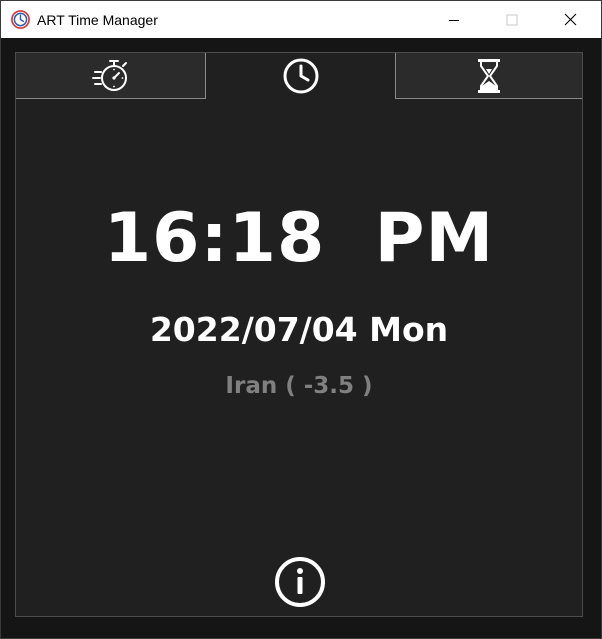 This screenshot has width=602, height=639. What do you see at coordinates (299, 238) in the screenshot?
I see `time-display: 16:18 PM` at bounding box center [299, 238].